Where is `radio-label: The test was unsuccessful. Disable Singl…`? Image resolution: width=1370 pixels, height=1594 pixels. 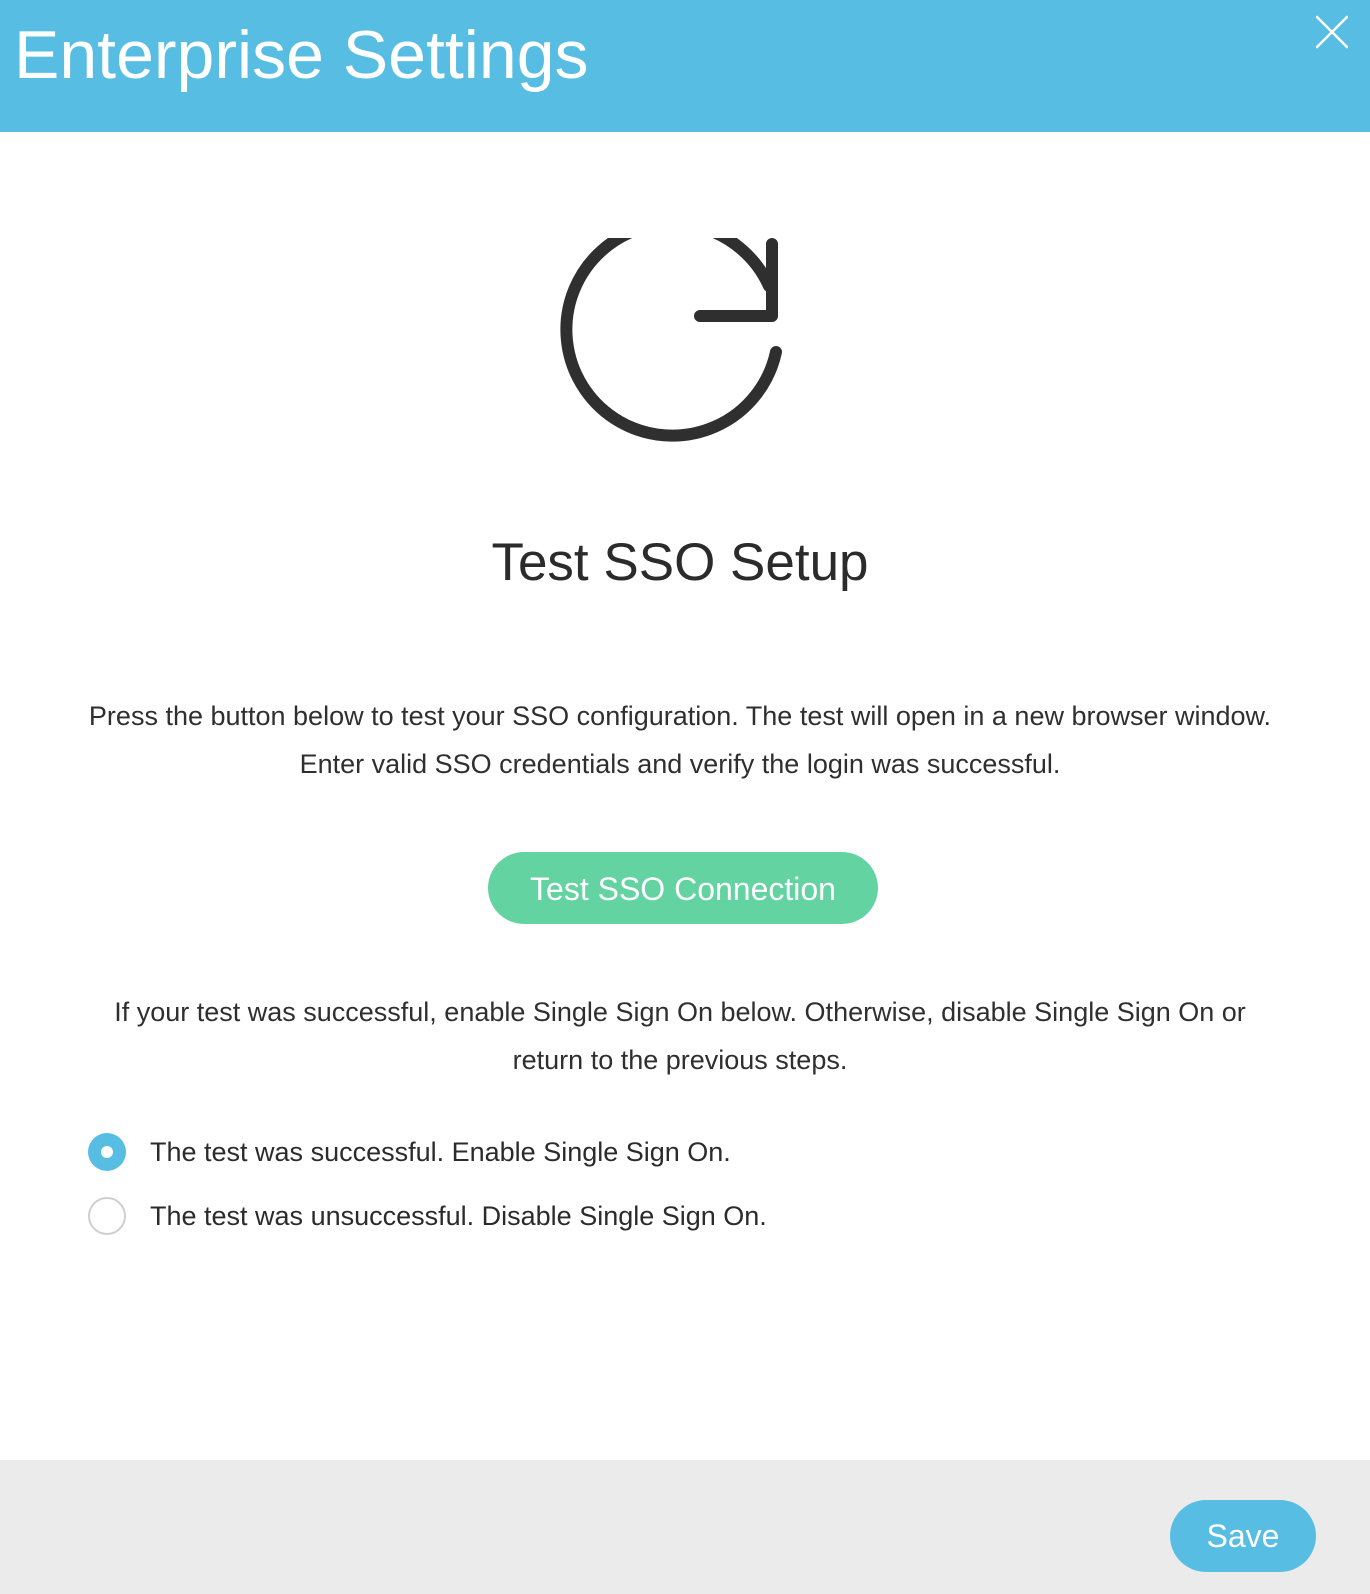 radio-label: The test was unsuccessful. Disable Singl… is located at coordinates (458, 1215).